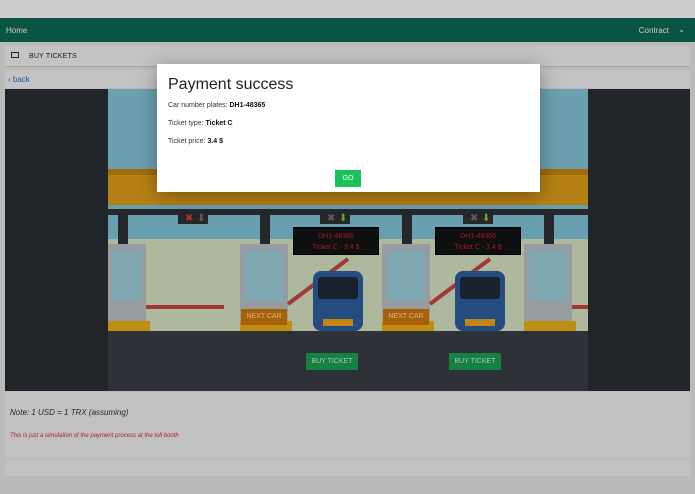  I want to click on plate-label: Car number plates:, so click(198, 105).